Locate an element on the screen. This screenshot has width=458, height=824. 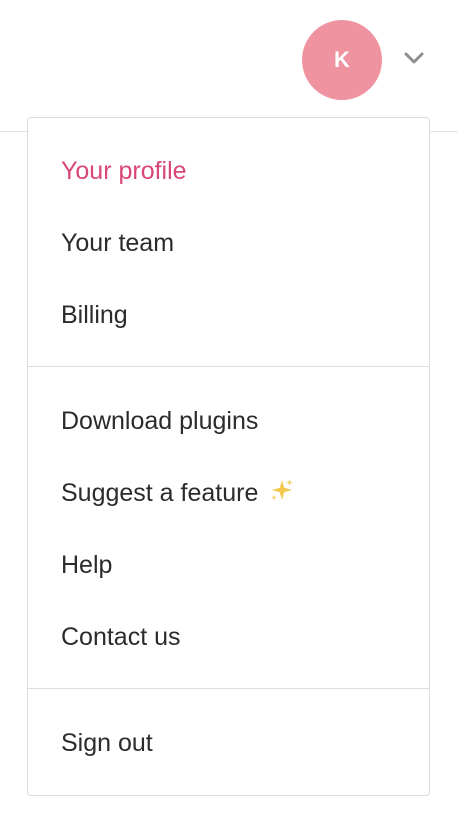
menu-item-label: Your profile is located at coordinates (124, 171).